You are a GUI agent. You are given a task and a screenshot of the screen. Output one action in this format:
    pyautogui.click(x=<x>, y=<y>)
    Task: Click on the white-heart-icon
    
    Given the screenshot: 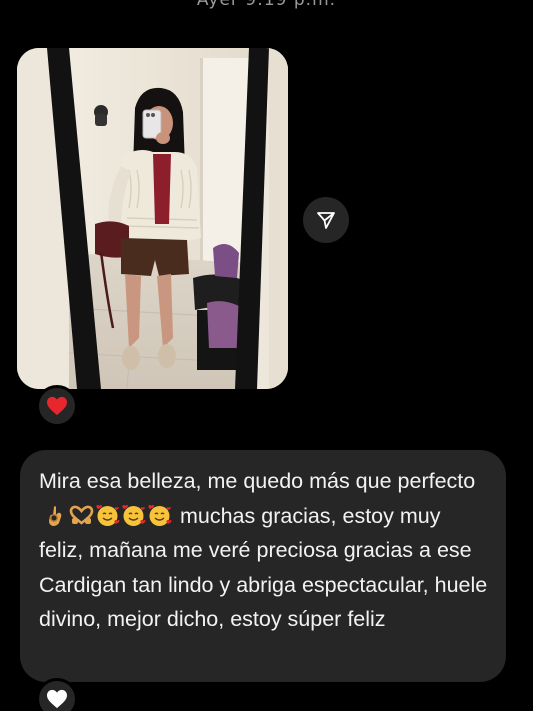 What is the action you would take?
    pyautogui.click(x=57, y=699)
    